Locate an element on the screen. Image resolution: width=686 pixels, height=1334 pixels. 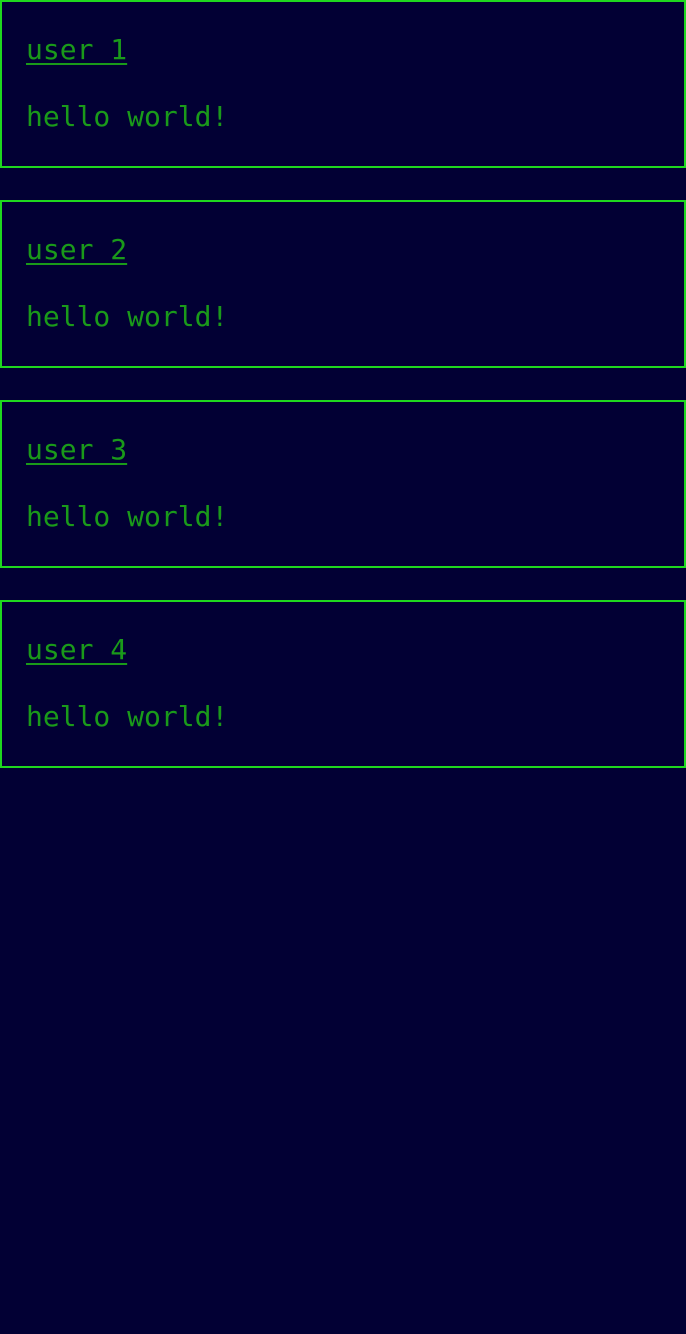
post-card: user 3 hello world! is located at coordinates (343, 484).